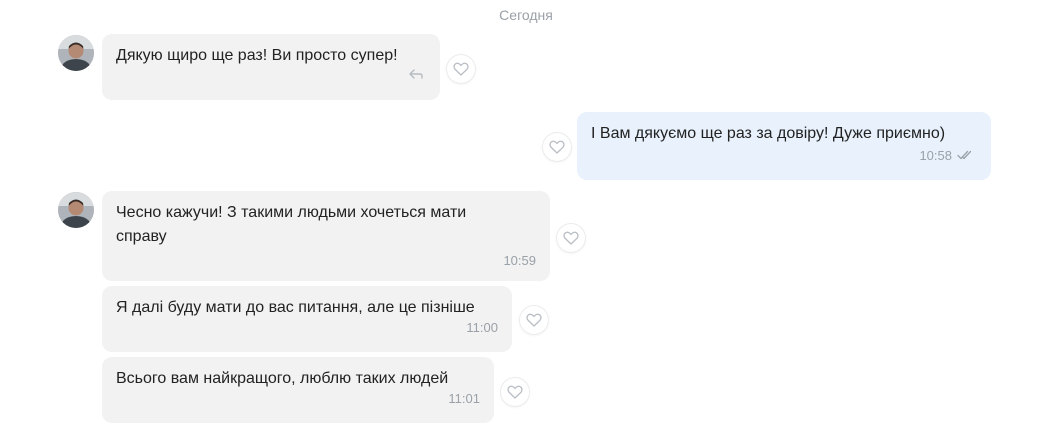  I want to click on double-check-icon, so click(966, 156).